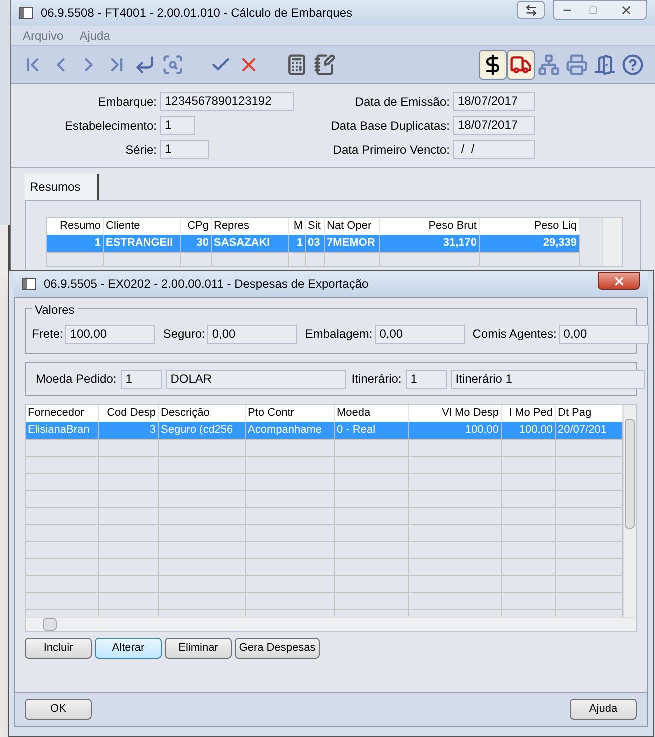 This screenshot has width=655, height=737. I want to click on field-label: Data Base Duplicatas:, so click(390, 126).